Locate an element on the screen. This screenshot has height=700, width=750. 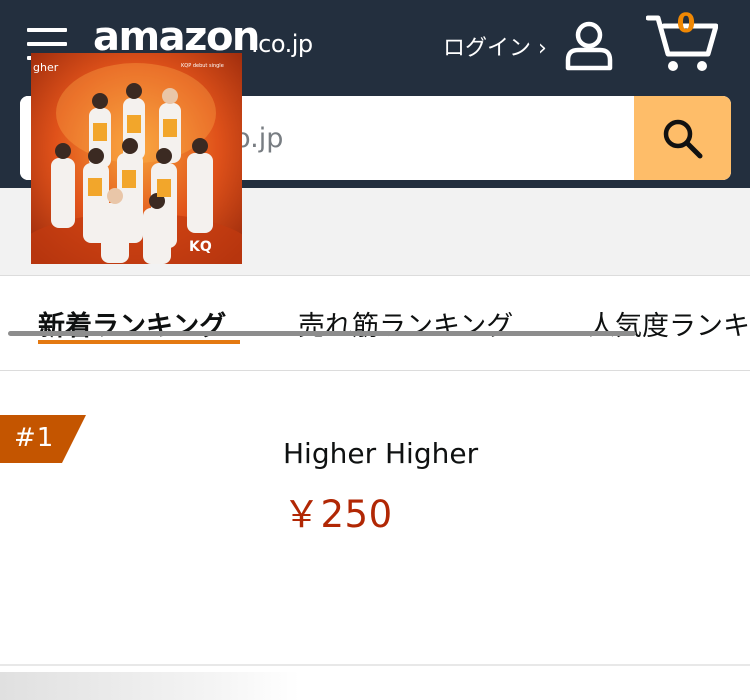
next-list-item-peek is located at coordinates (150, 686).